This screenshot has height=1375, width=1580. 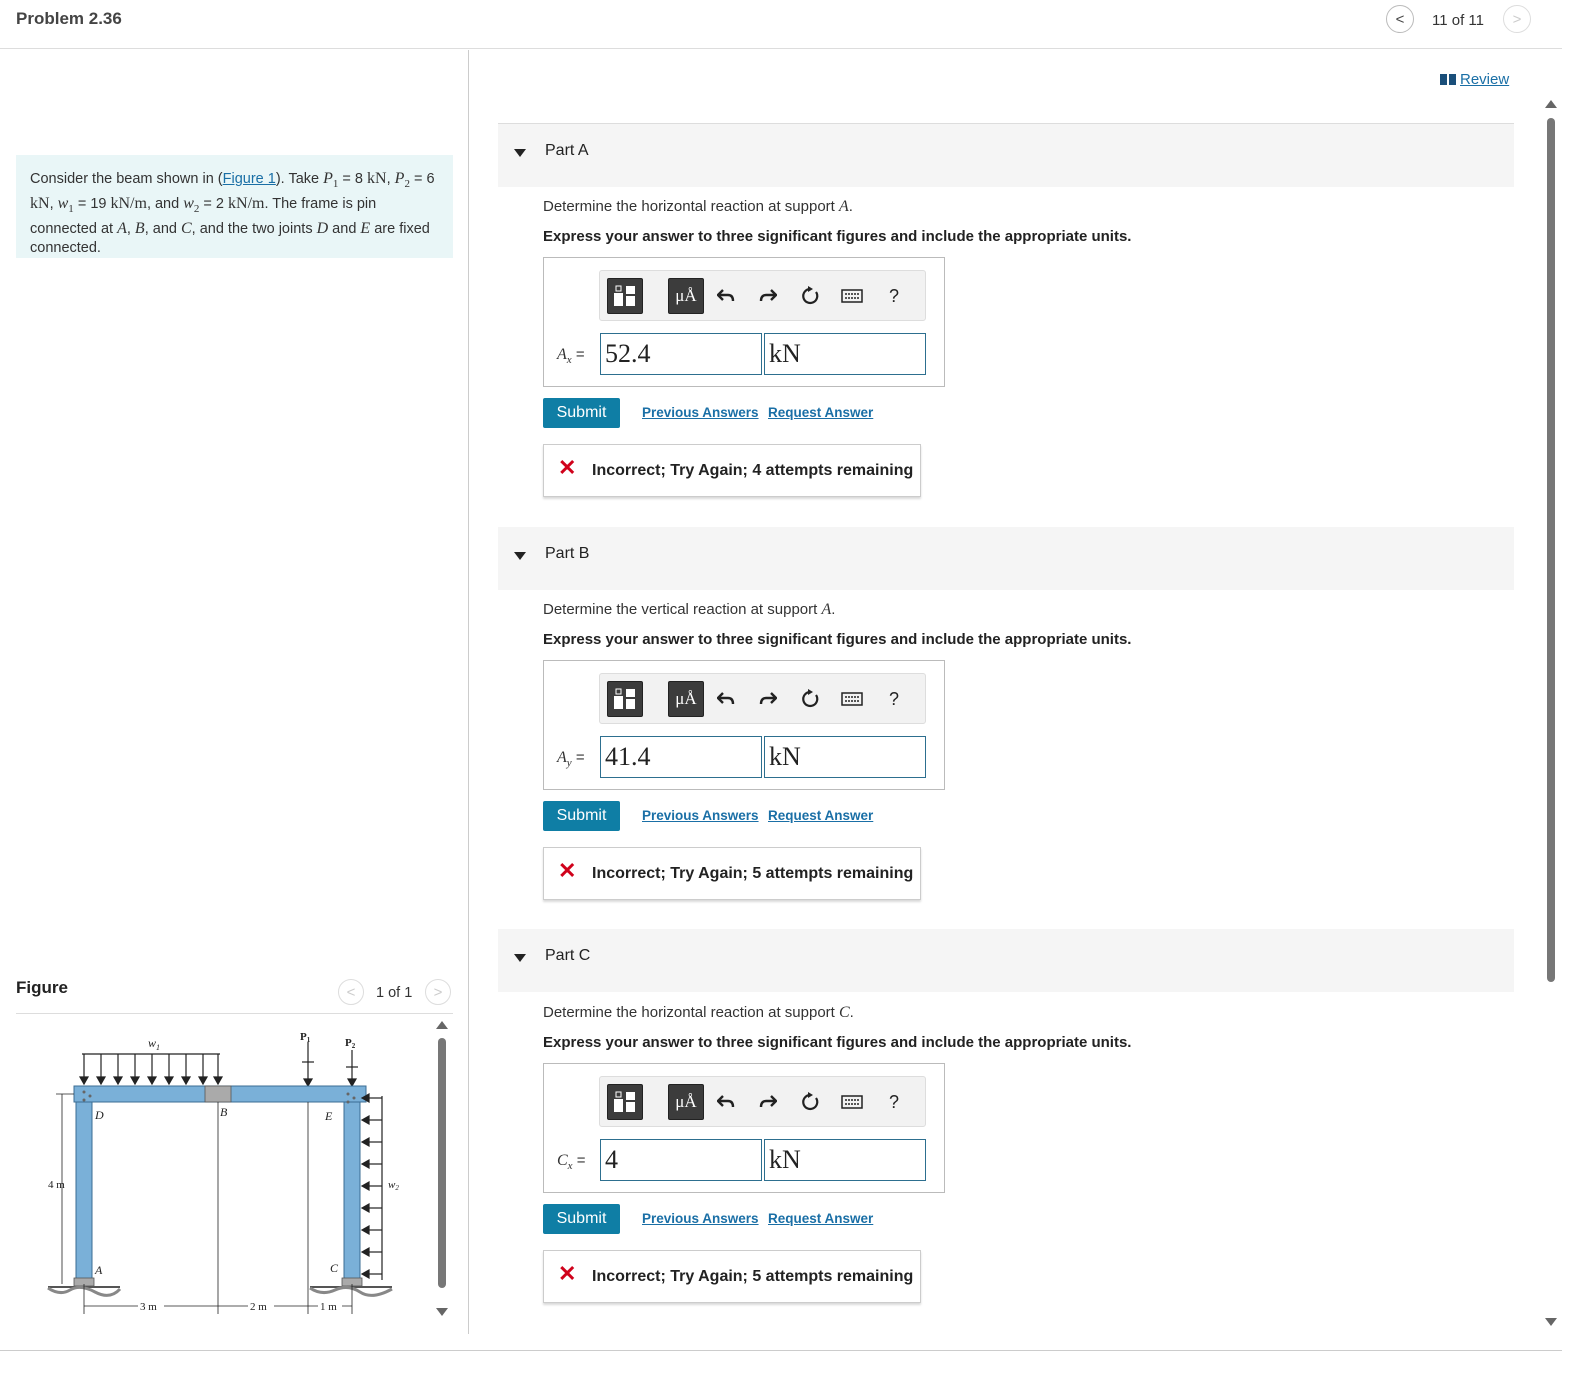 What do you see at coordinates (1485, 79) in the screenshot?
I see `review-label: Review` at bounding box center [1485, 79].